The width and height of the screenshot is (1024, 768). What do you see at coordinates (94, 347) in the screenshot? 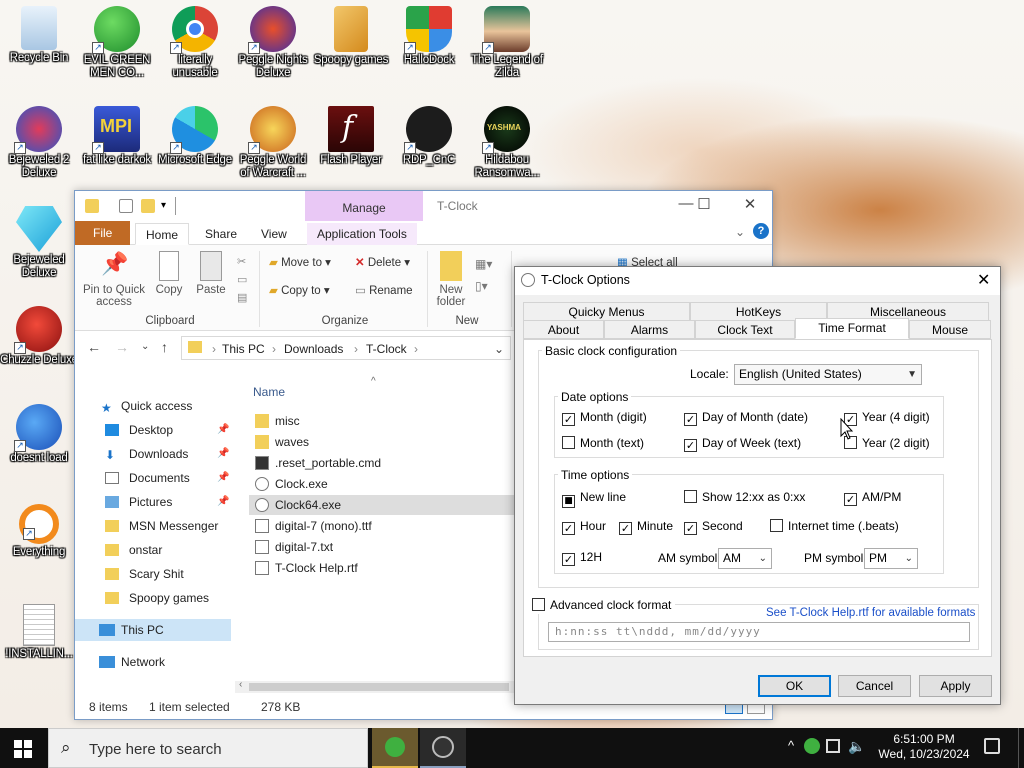
I see `back-icon: ←` at bounding box center [94, 347].